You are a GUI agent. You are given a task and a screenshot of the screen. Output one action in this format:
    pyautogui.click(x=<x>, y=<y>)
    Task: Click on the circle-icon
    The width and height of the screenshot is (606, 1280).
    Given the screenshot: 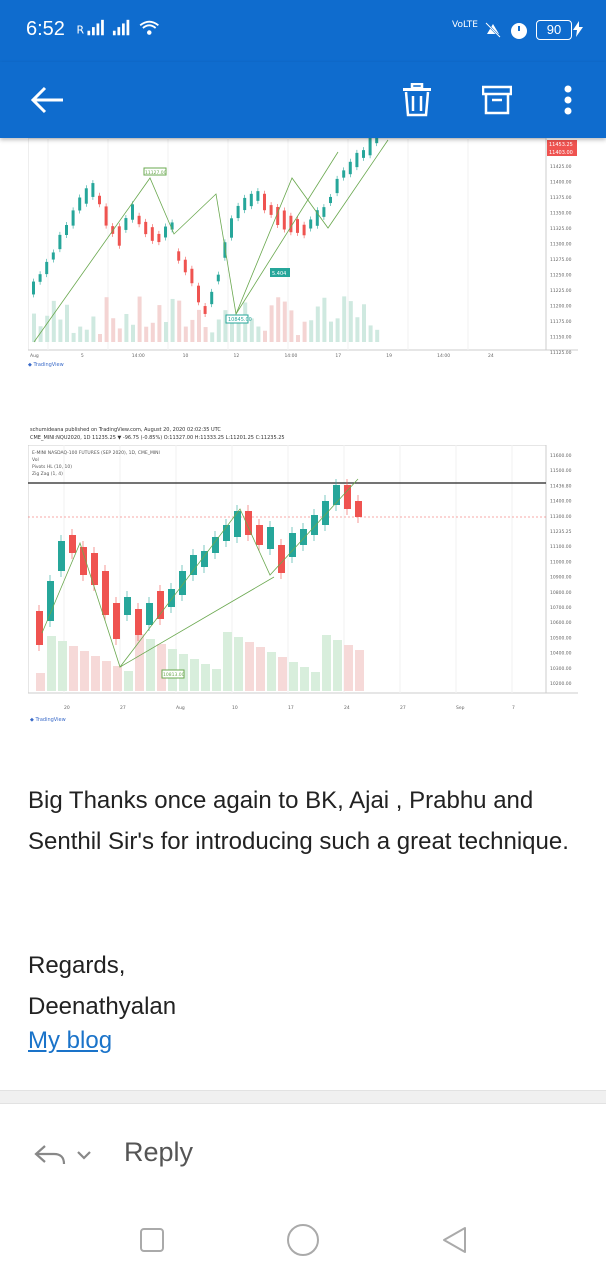 What is the action you would take?
    pyautogui.click(x=303, y=1240)
    